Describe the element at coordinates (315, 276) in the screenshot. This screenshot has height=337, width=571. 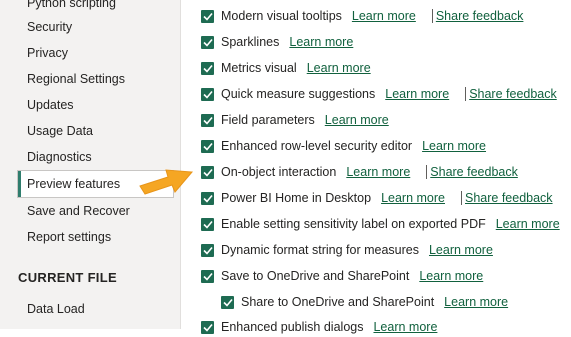
I see `feature-label: Save to OneDrive and SharePoint` at that location.